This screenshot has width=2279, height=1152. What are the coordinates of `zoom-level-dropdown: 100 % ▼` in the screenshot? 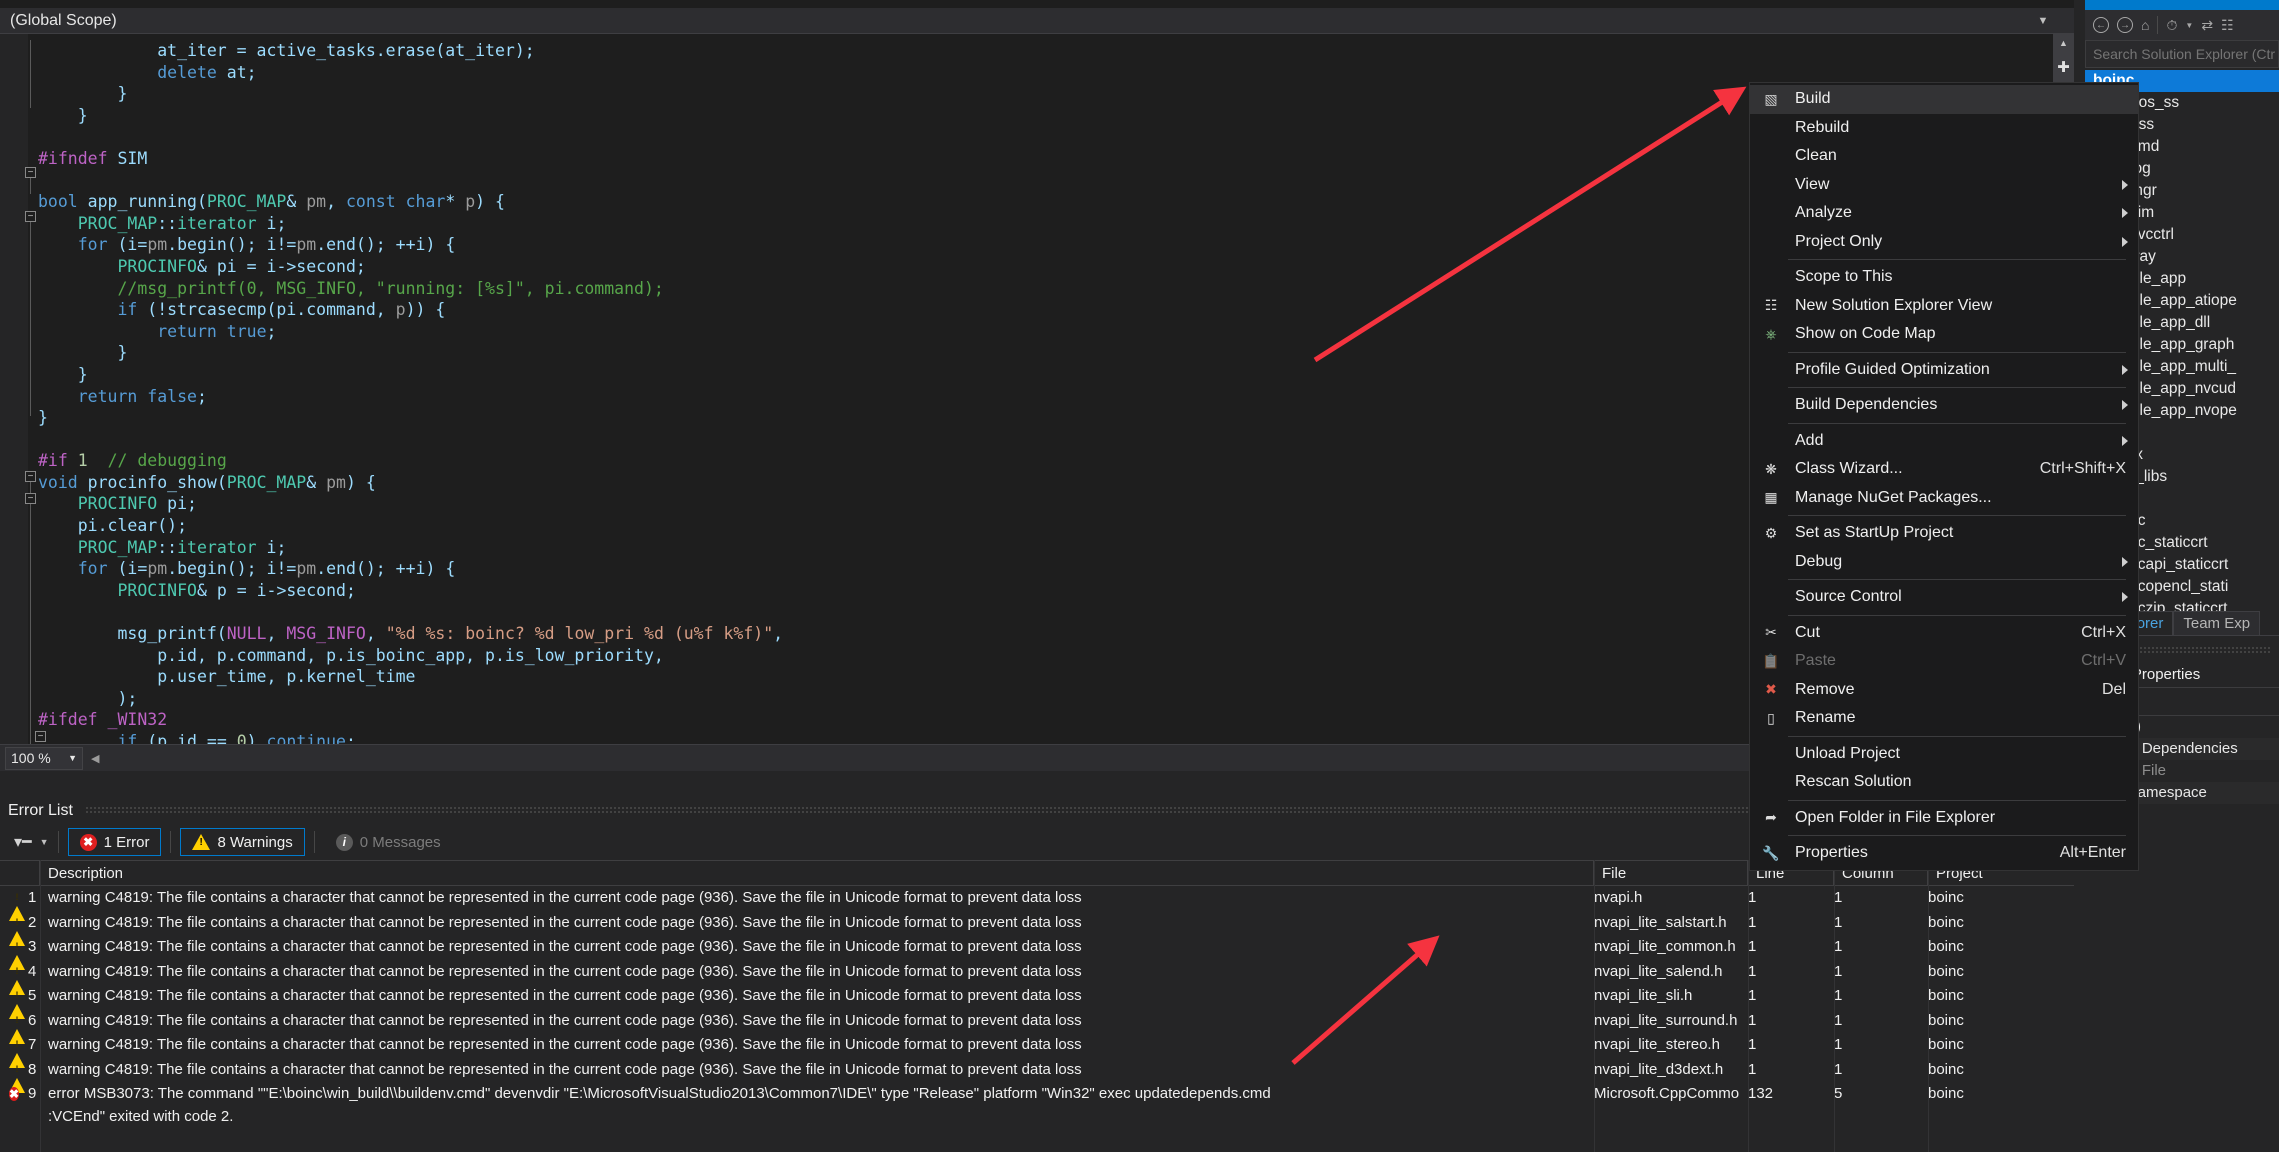 It's located at (44, 758).